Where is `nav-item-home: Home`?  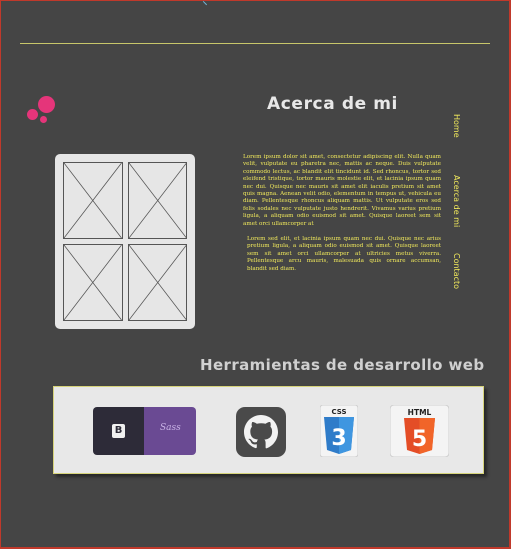
nav-item-home: Home is located at coordinates (456, 126).